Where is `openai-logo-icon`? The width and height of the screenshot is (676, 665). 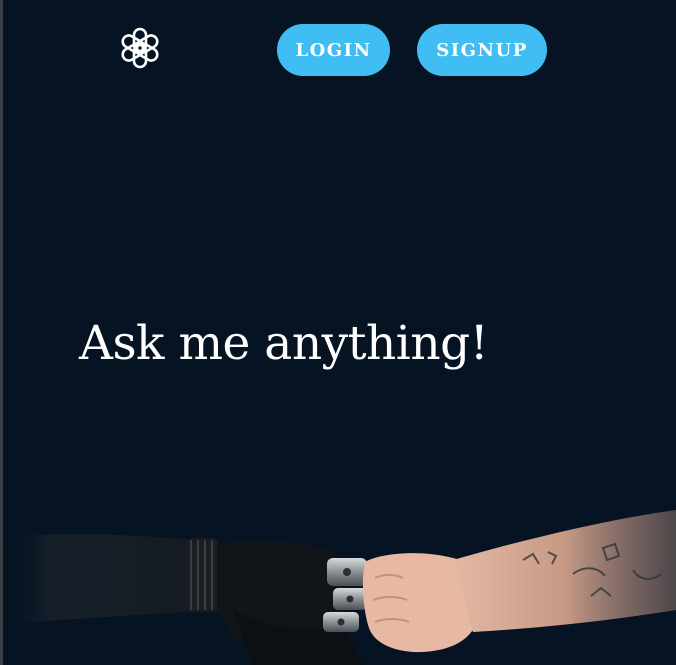 openai-logo-icon is located at coordinates (140, 48).